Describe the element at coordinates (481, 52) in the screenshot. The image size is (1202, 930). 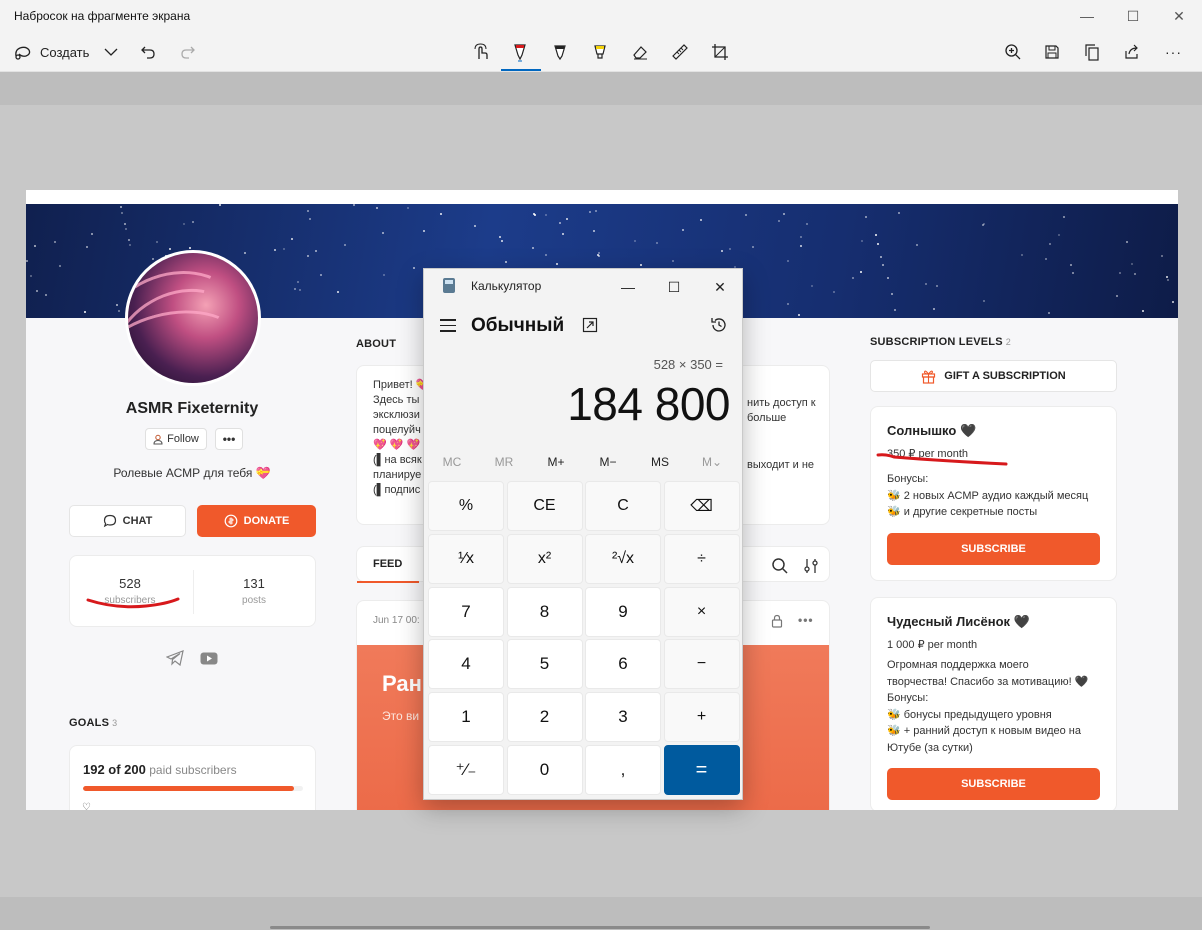
I see `touch-writing-button` at that location.